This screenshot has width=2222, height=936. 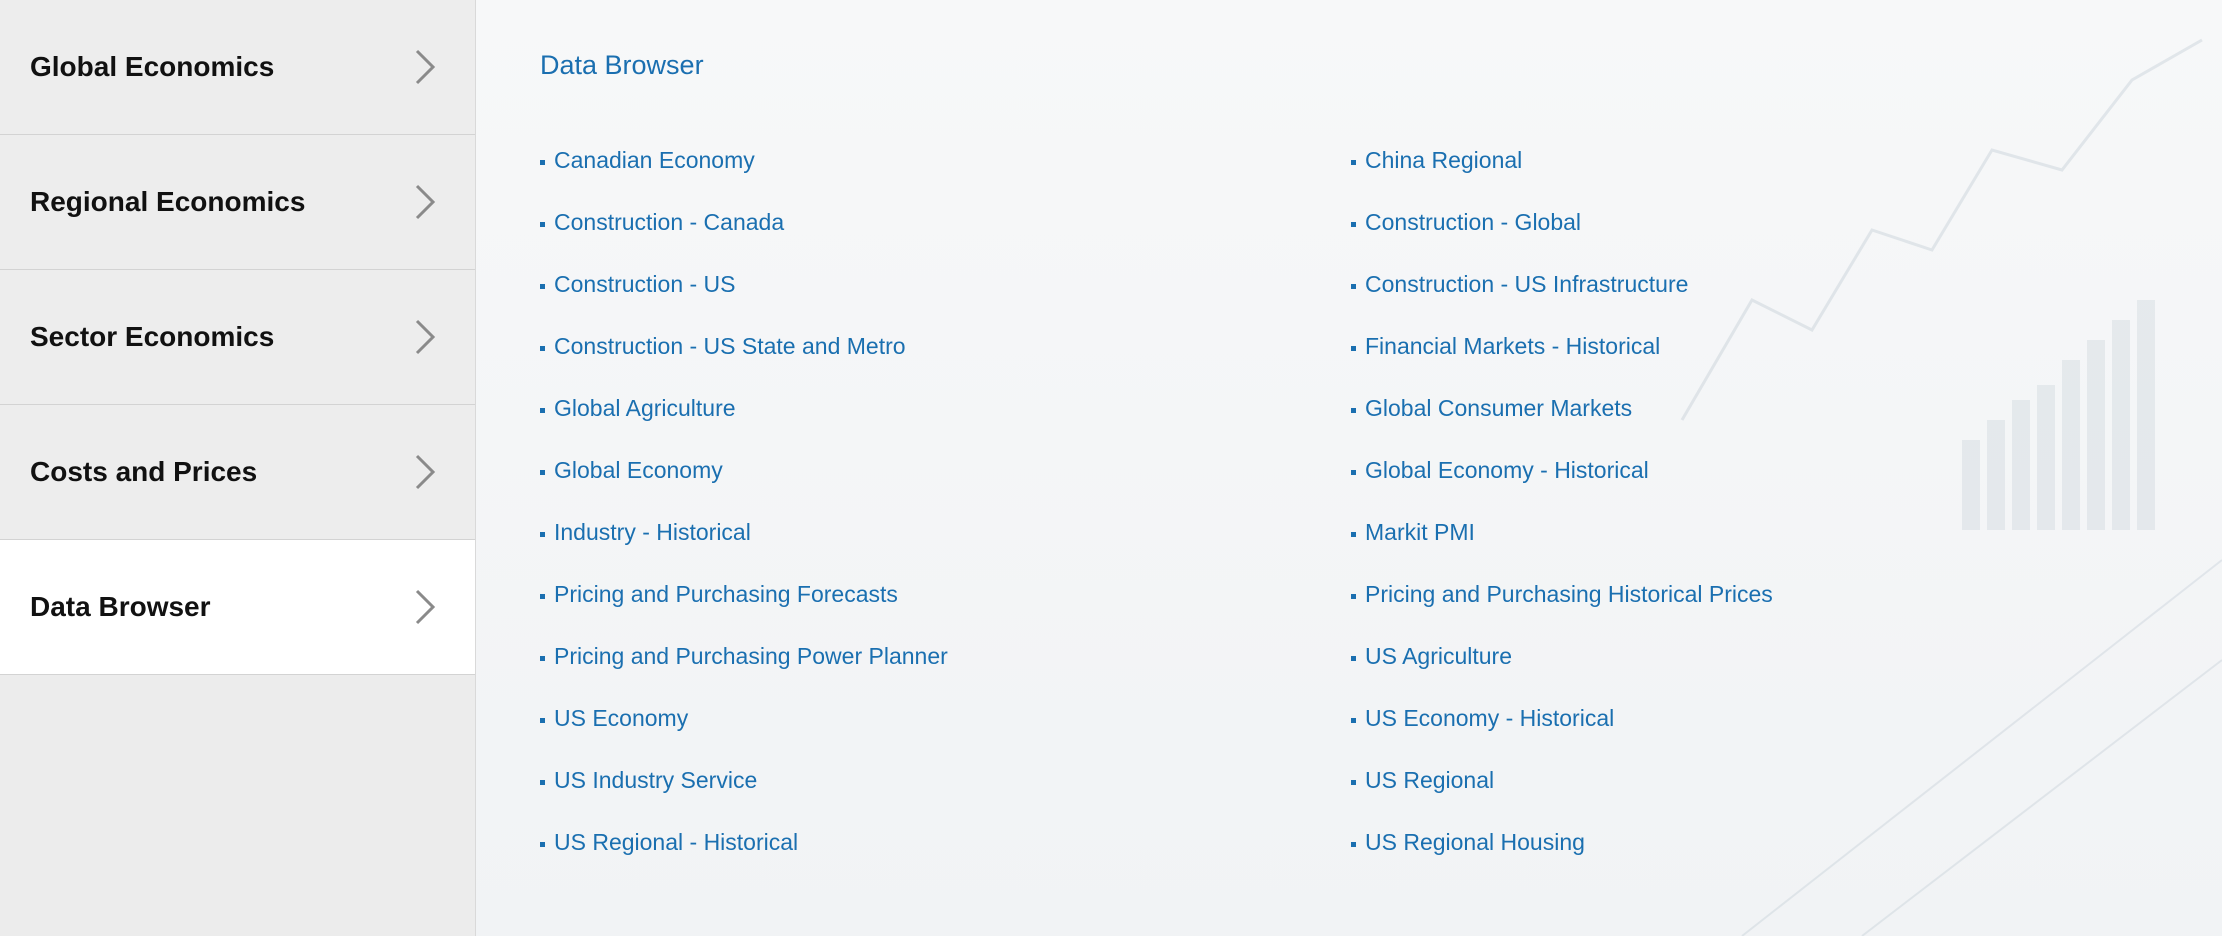 I want to click on sidebar-item-regional-economics: Regional Economics, so click(x=237, y=202).